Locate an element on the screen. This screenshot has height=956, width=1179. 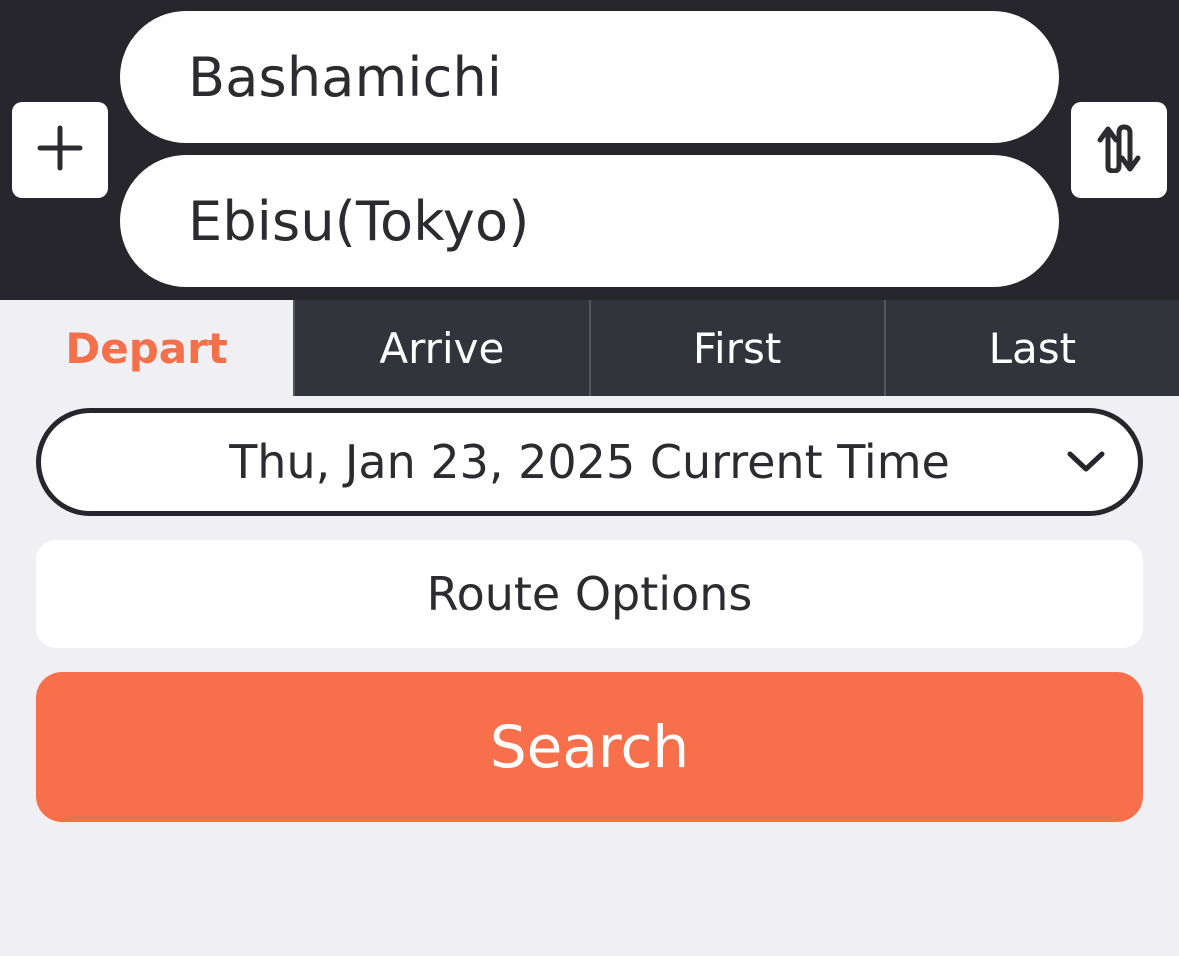
tab-first: First is located at coordinates (736, 348).